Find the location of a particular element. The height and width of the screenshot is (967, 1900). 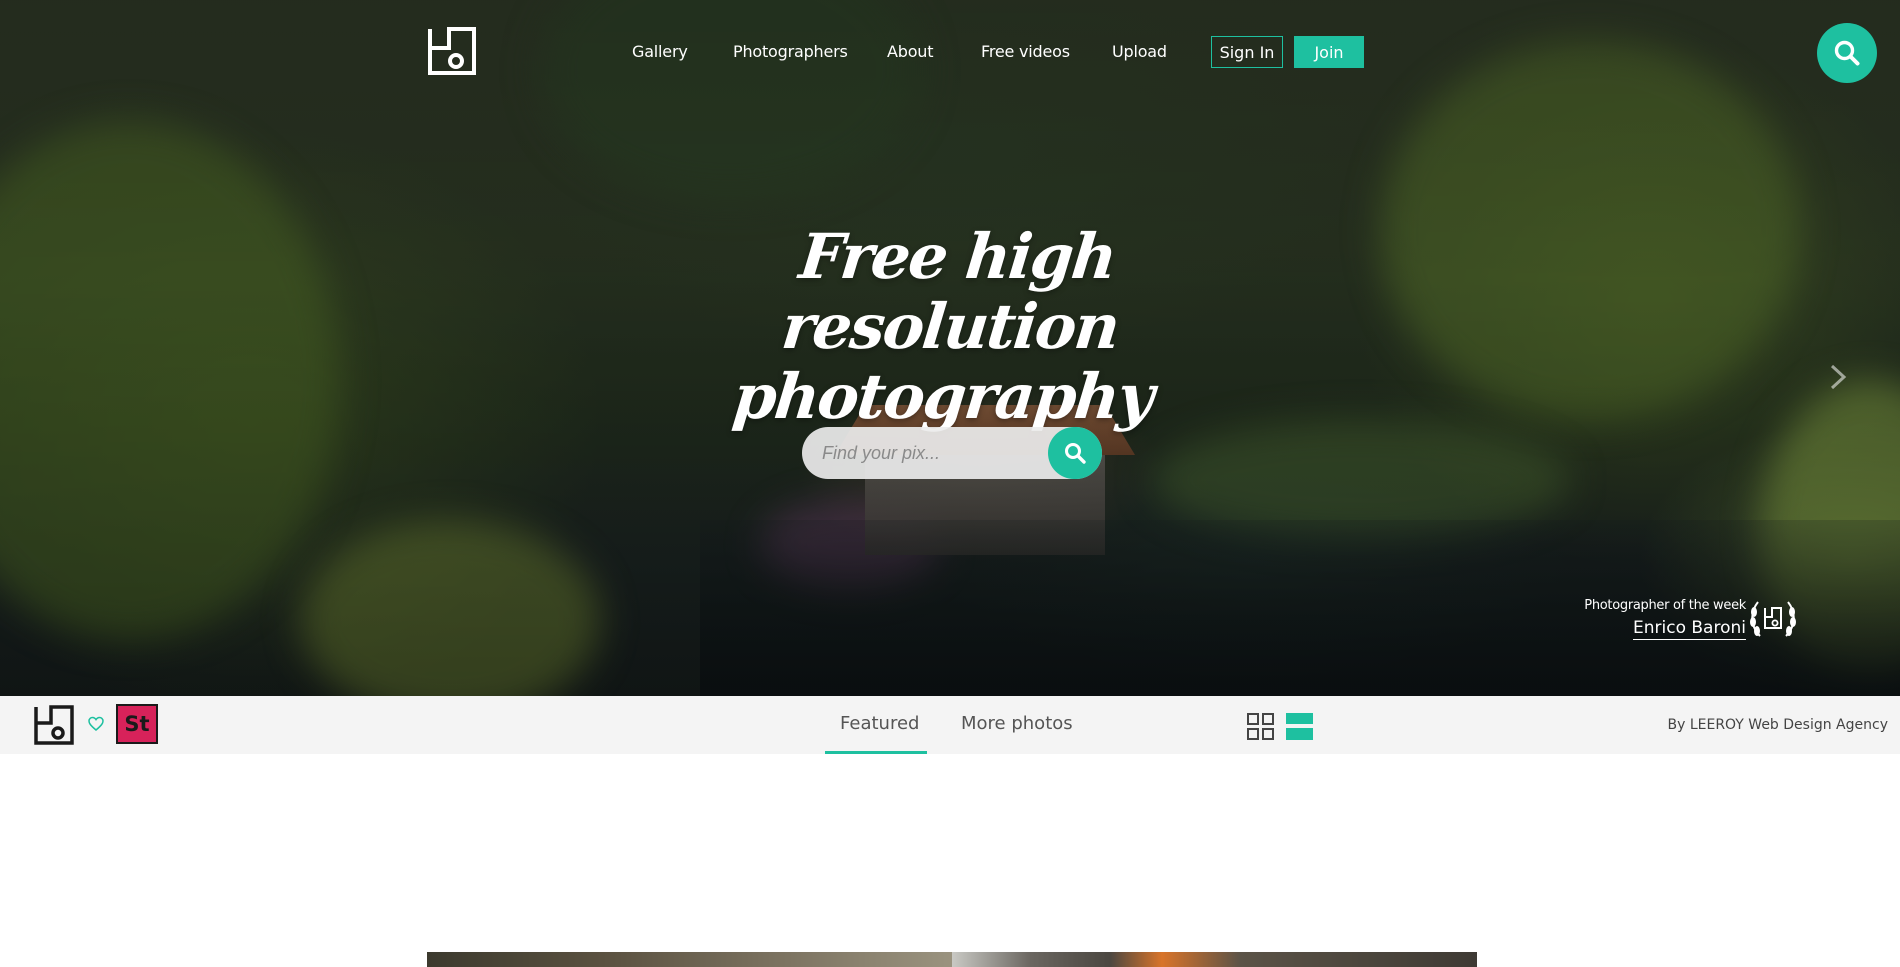

hero-title-line2: photography is located at coordinates (942, 396).